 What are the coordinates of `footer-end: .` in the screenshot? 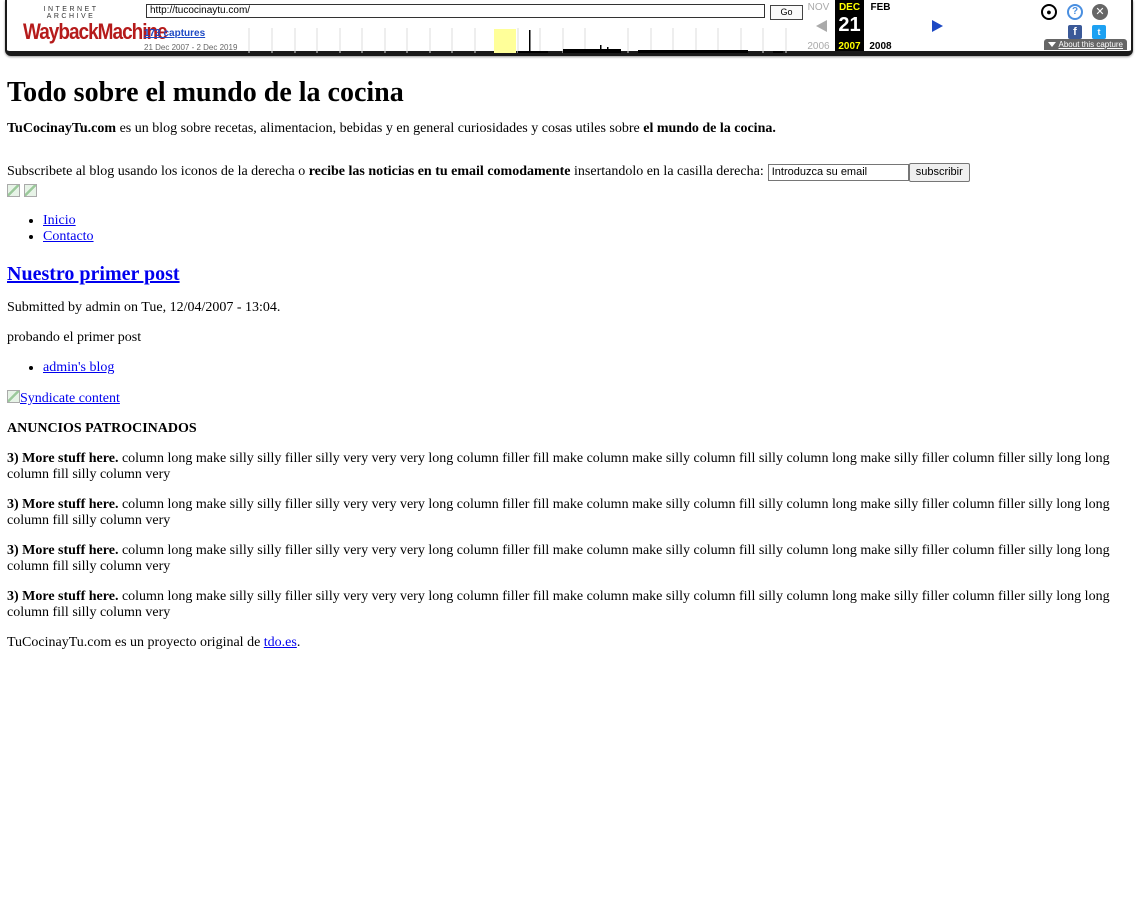 It's located at (298, 642).